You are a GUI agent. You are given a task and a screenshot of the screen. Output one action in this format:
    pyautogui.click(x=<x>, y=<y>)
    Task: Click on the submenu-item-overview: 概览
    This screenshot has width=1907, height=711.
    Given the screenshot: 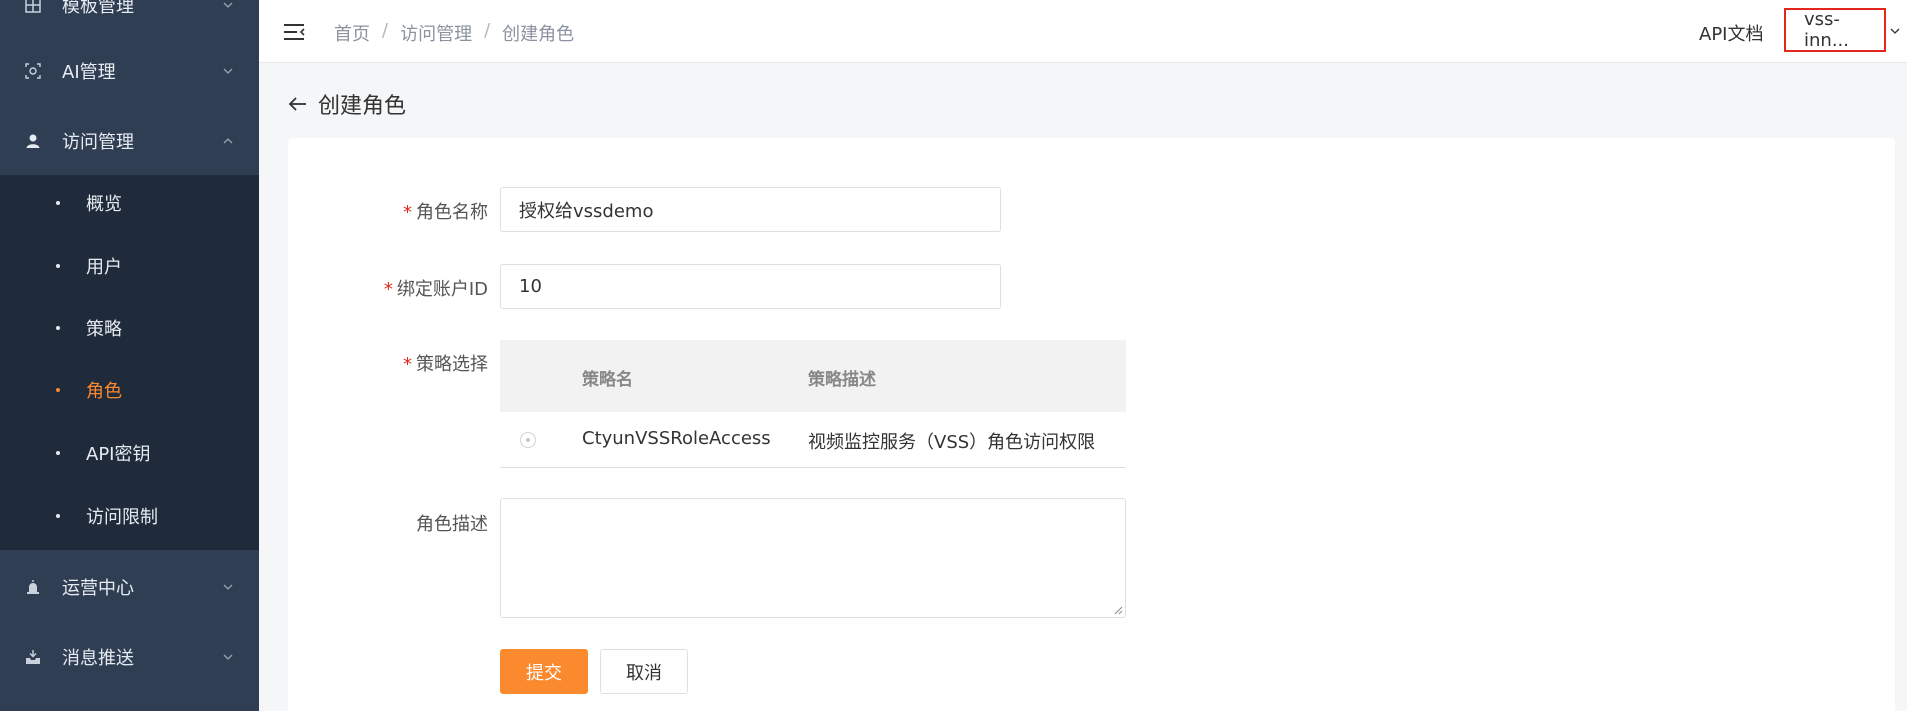 What is the action you would take?
    pyautogui.click(x=129, y=203)
    